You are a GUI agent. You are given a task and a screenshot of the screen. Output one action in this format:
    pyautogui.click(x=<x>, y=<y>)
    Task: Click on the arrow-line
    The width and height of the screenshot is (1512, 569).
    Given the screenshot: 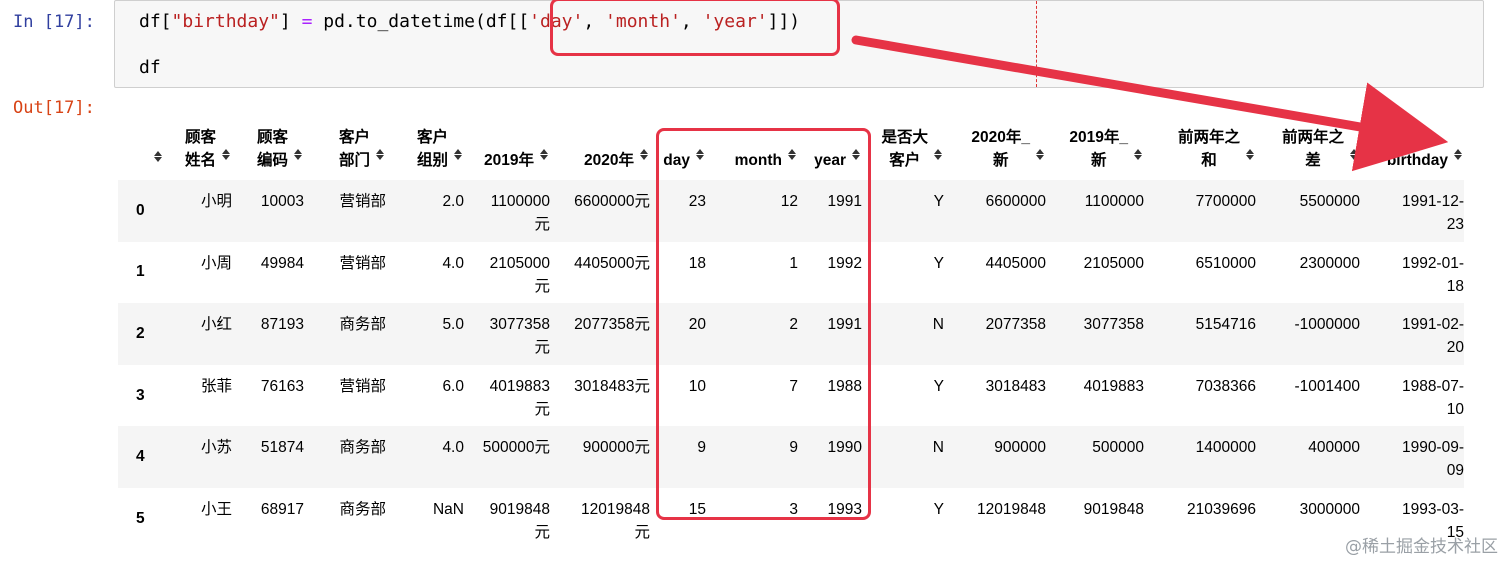 What is the action you would take?
    pyautogui.click(x=1150, y=103)
    